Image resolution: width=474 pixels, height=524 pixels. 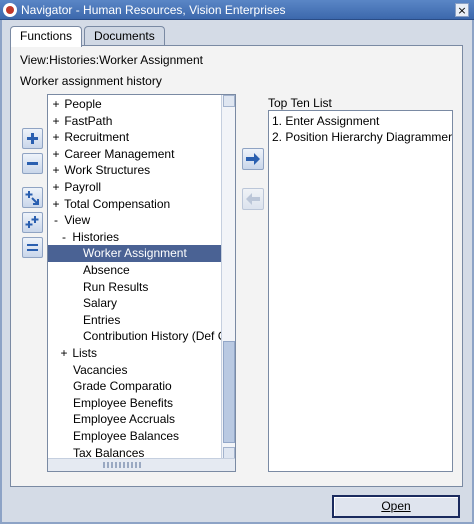 I want to click on top-ten-item-position-hierarchy: 2. Position Hierarchy Diagrammer, so click(x=362, y=137).